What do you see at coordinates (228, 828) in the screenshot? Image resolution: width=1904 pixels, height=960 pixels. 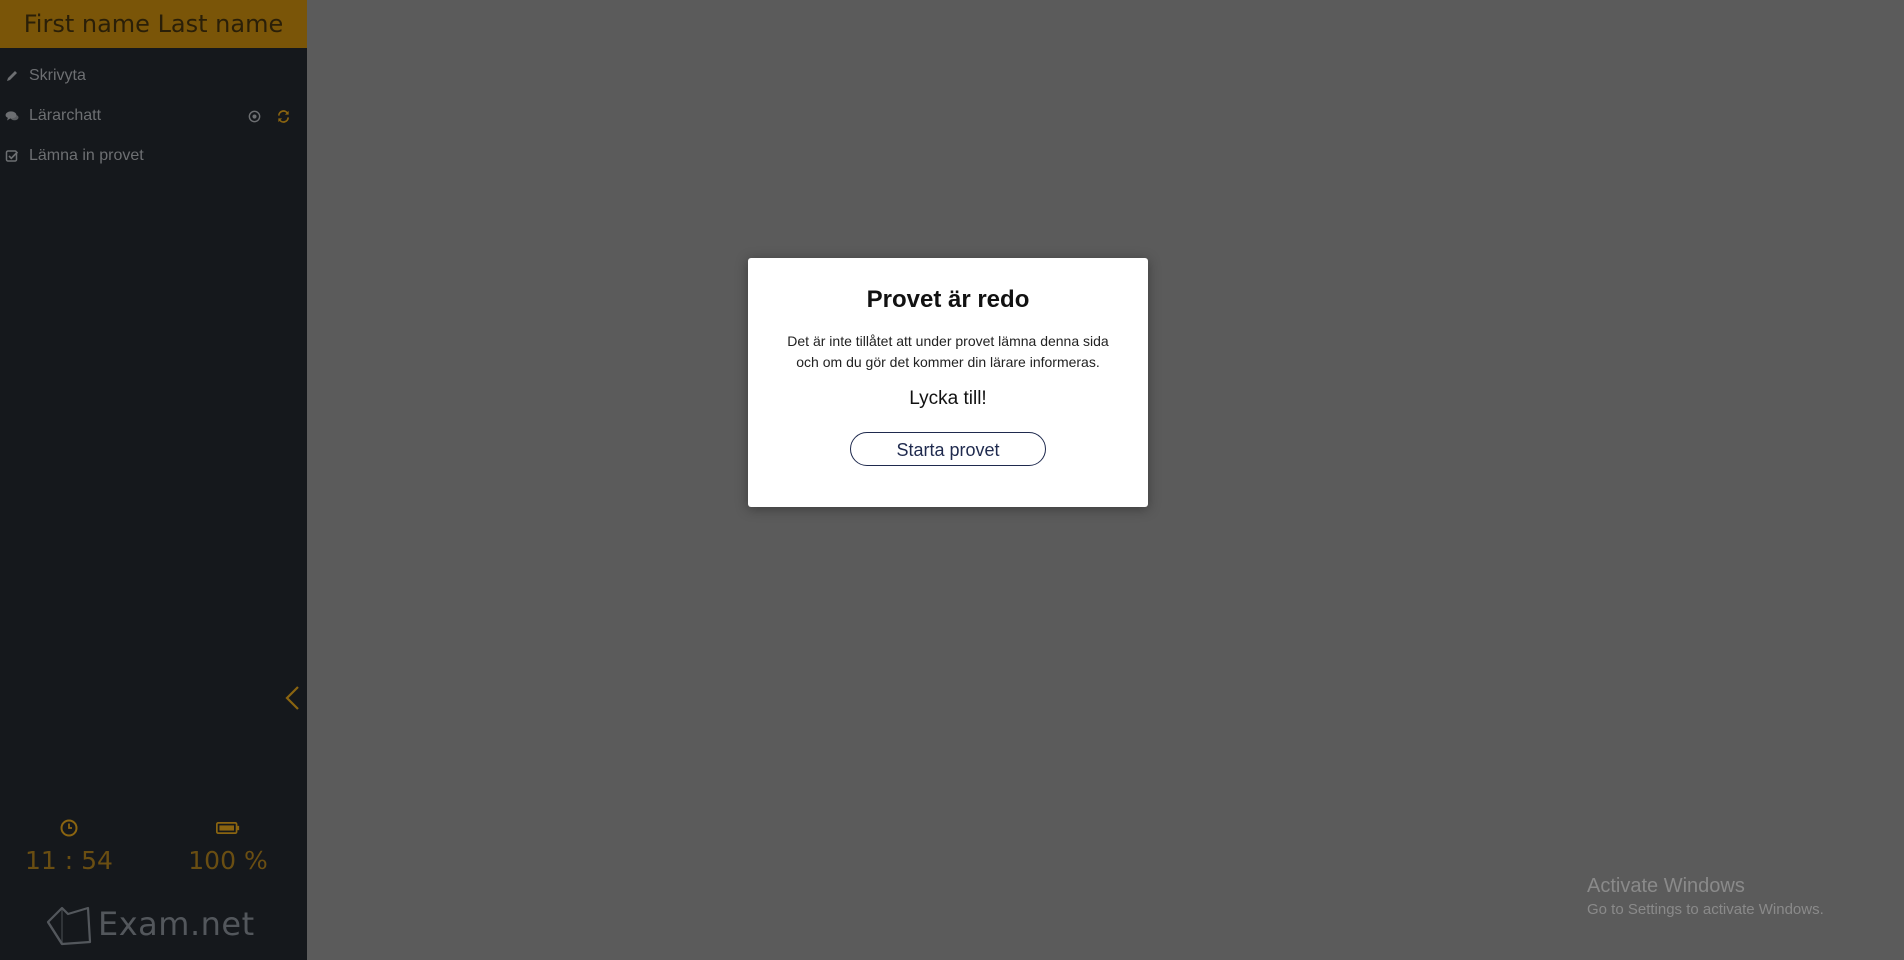 I see `battery-icon` at bounding box center [228, 828].